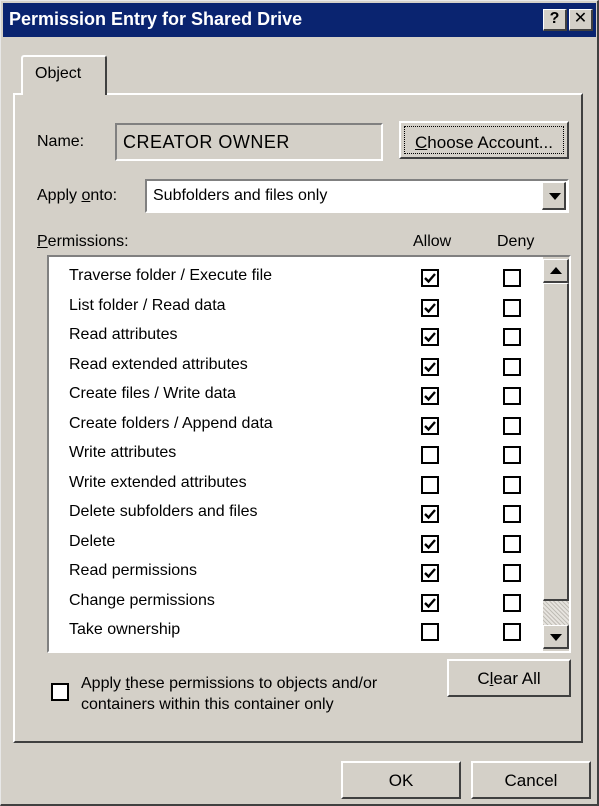 This screenshot has height=806, width=599. I want to click on permission-row: Write attributes, so click(294, 453).